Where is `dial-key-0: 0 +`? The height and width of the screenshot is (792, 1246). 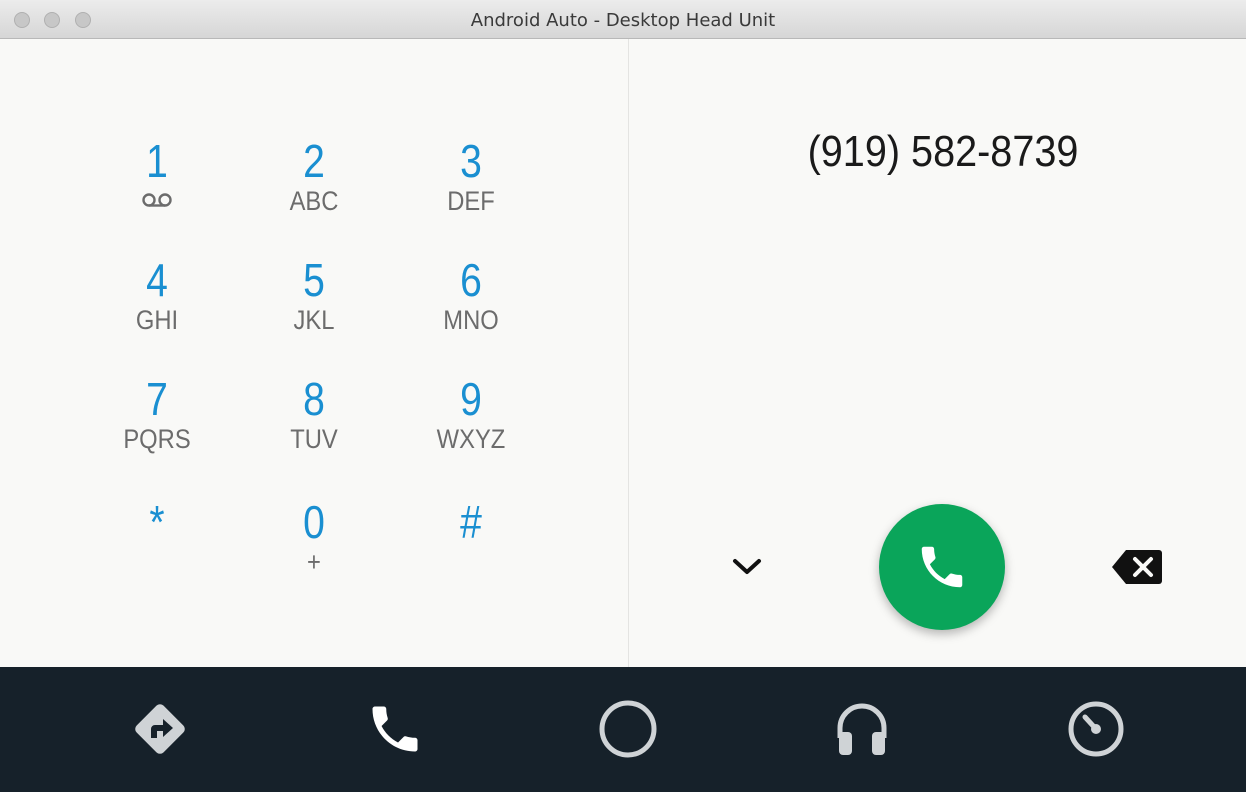
dial-key-0: 0 + is located at coordinates (314, 547).